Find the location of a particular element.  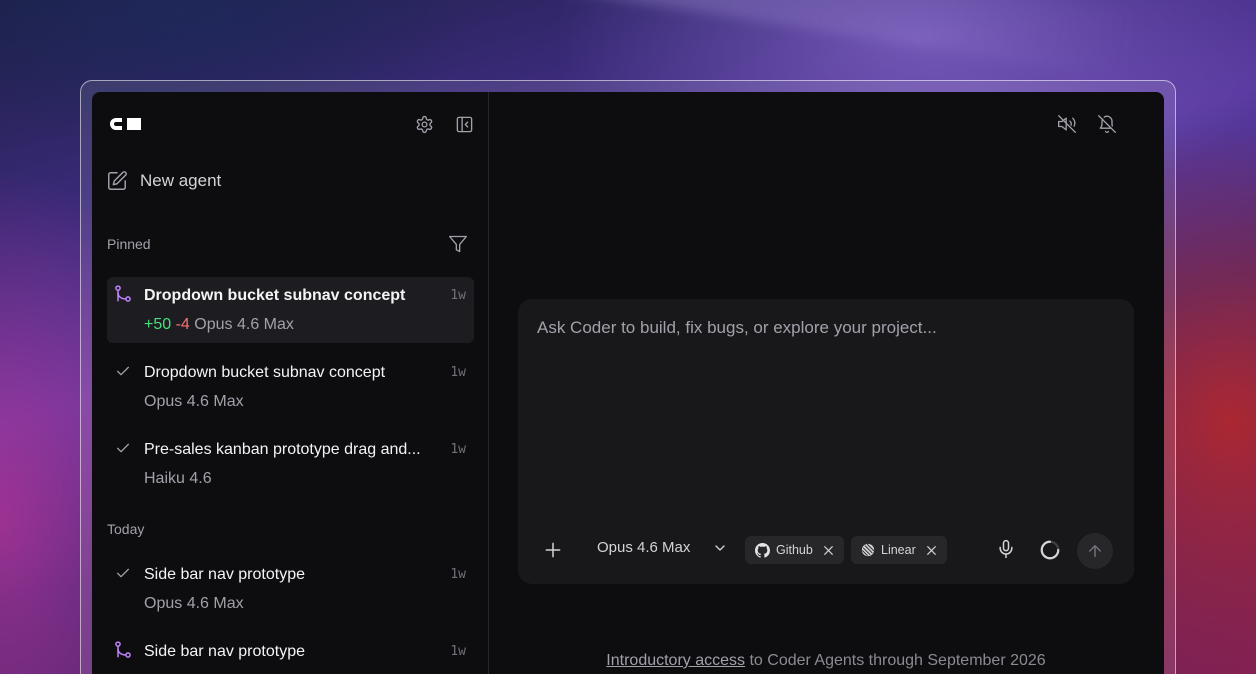

new-agent-label: New agent is located at coordinates (181, 180).